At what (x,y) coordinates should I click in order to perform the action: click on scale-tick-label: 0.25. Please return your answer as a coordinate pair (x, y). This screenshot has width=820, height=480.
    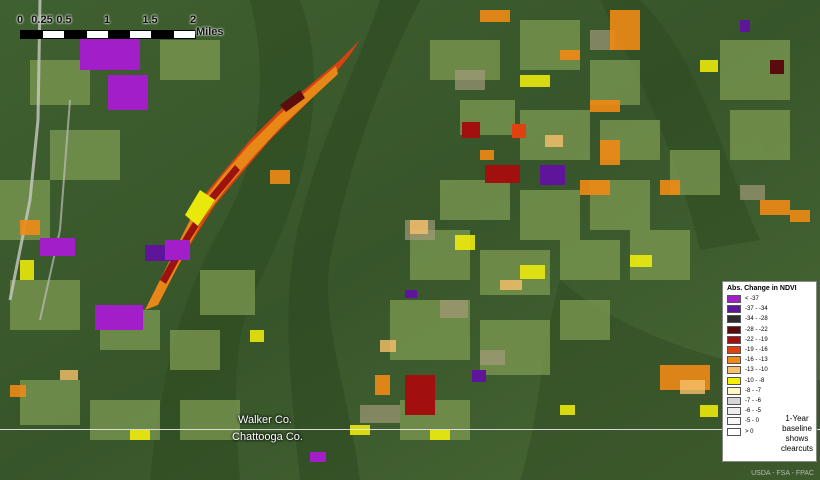
    Looking at the image, I should click on (42, 20).